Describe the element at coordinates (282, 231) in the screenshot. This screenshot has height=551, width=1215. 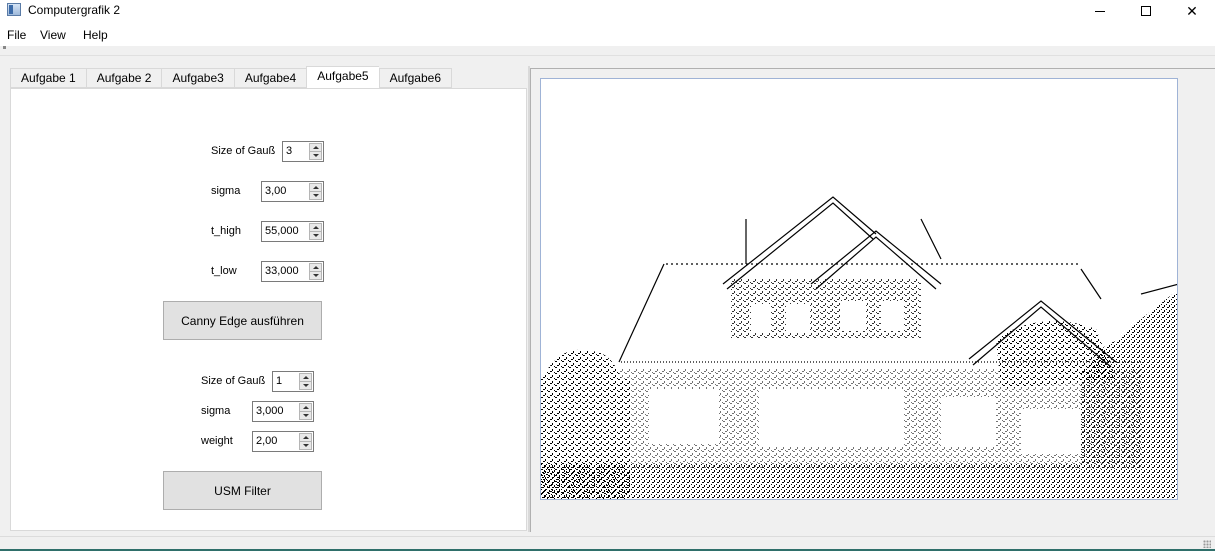
I see `canny-thigh-value: 55,000` at that location.